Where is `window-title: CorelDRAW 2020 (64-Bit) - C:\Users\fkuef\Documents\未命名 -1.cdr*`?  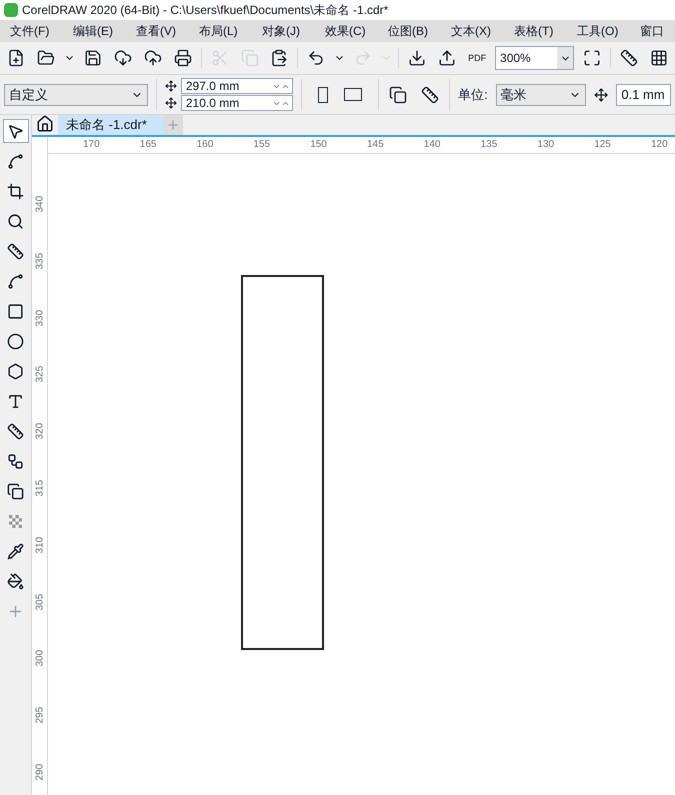 window-title: CorelDRAW 2020 (64-Bit) - C:\Users\fkuef\Documents\未命名 -1.cdr* is located at coordinates (205, 10).